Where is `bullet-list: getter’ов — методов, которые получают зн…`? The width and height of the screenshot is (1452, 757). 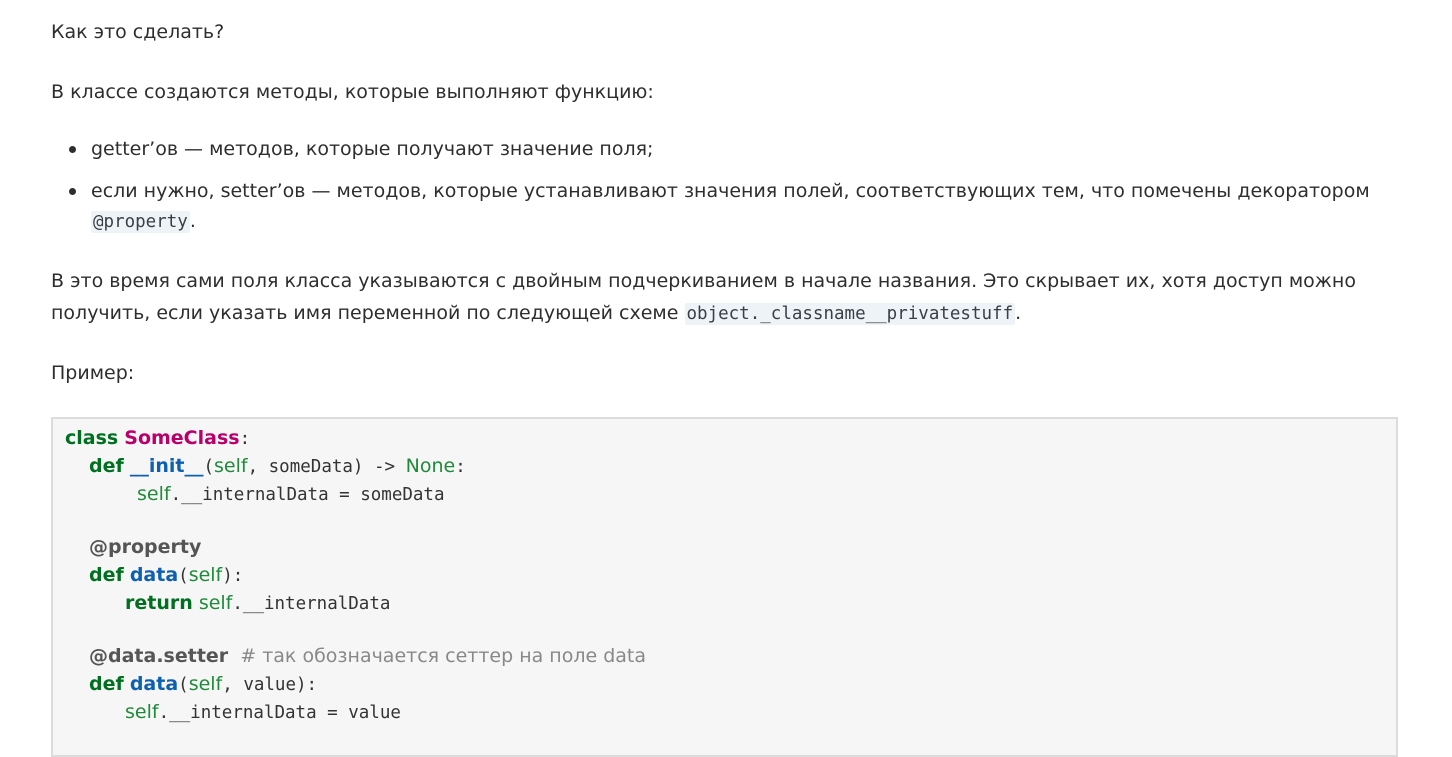
bullet-list: getter’ов — методов, которые получают зн… is located at coordinates (710, 185).